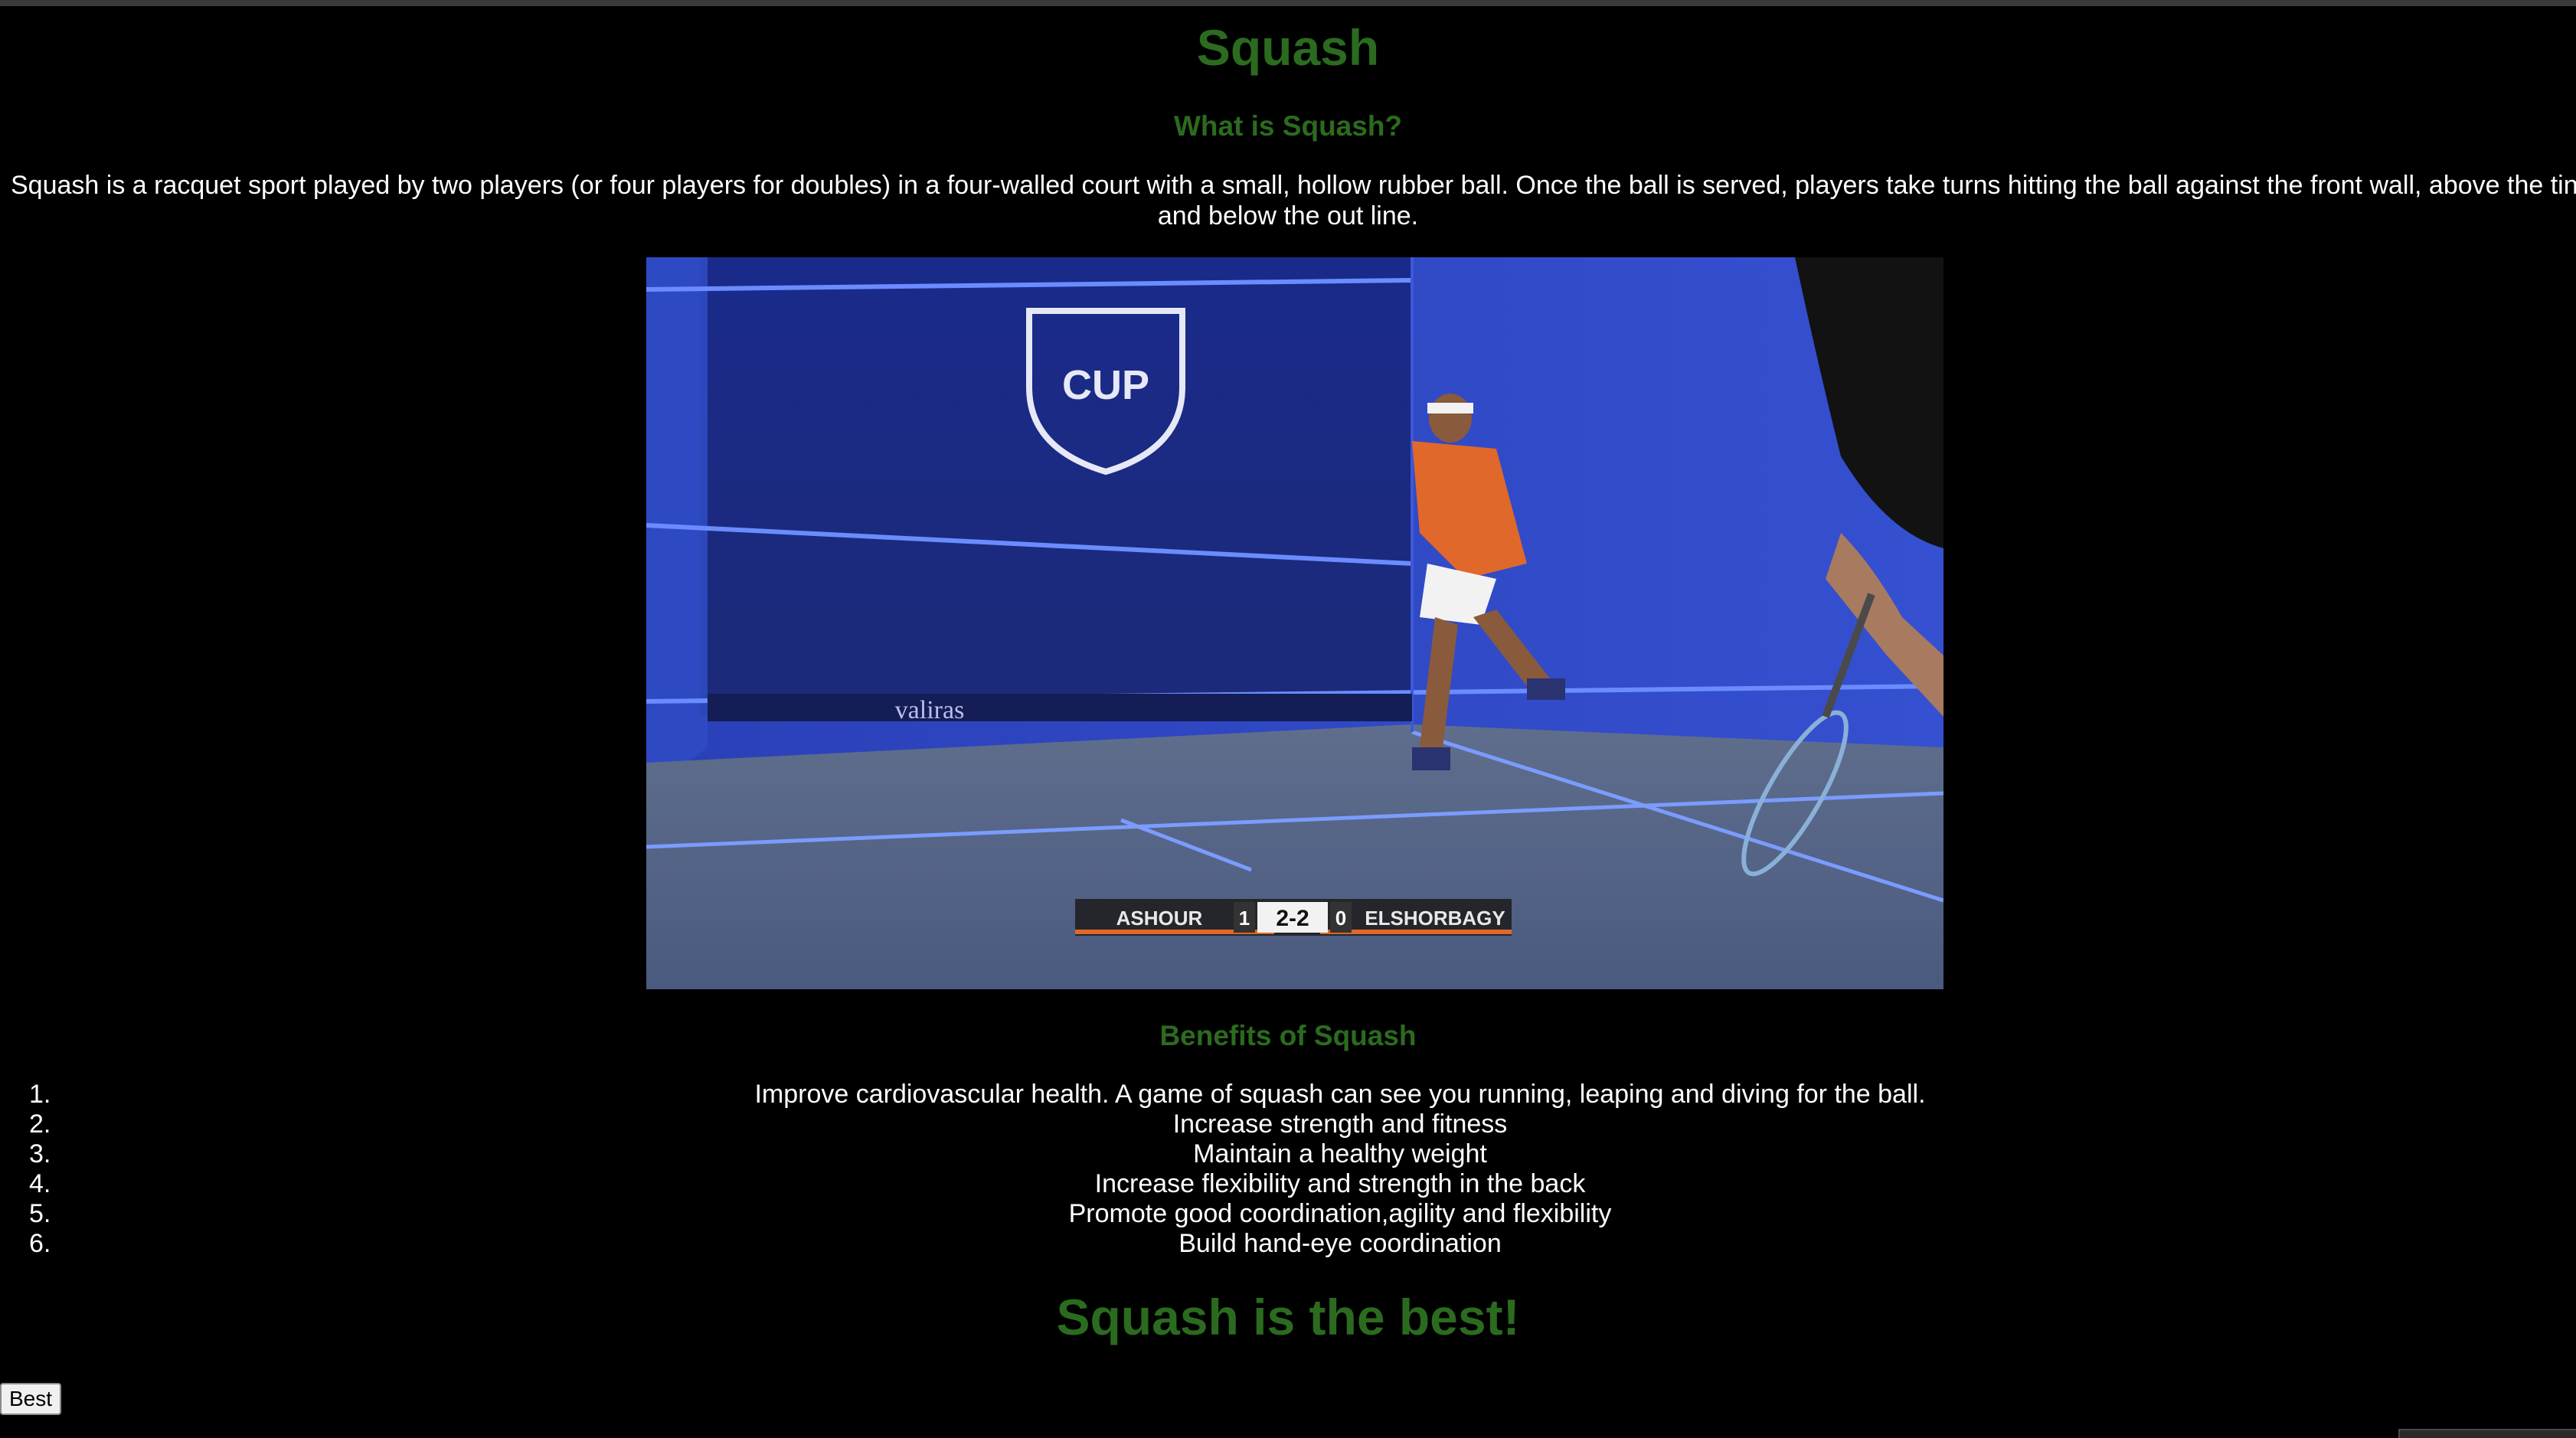 The image size is (2576, 1438). Describe the element at coordinates (2487, 1433) in the screenshot. I see `window-corner-tab` at that location.